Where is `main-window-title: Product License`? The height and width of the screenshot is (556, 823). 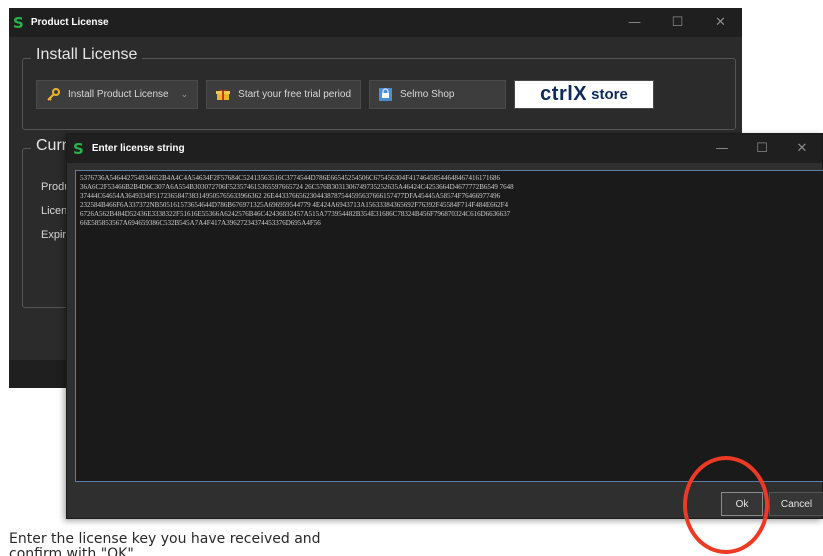
main-window-title: Product License is located at coordinates (69, 22).